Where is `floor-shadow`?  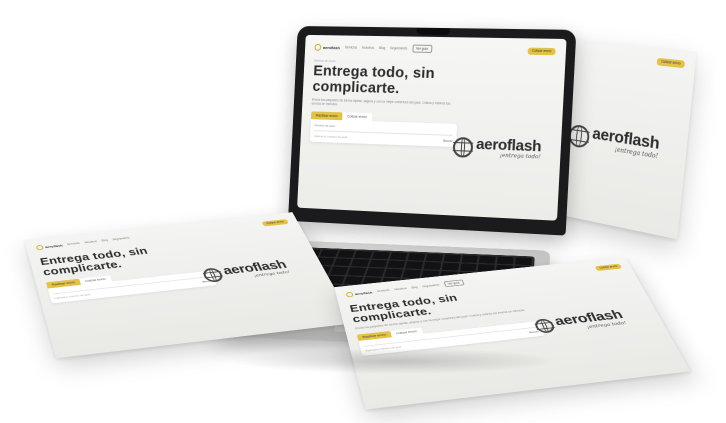
floor-shadow is located at coordinates (395, 361).